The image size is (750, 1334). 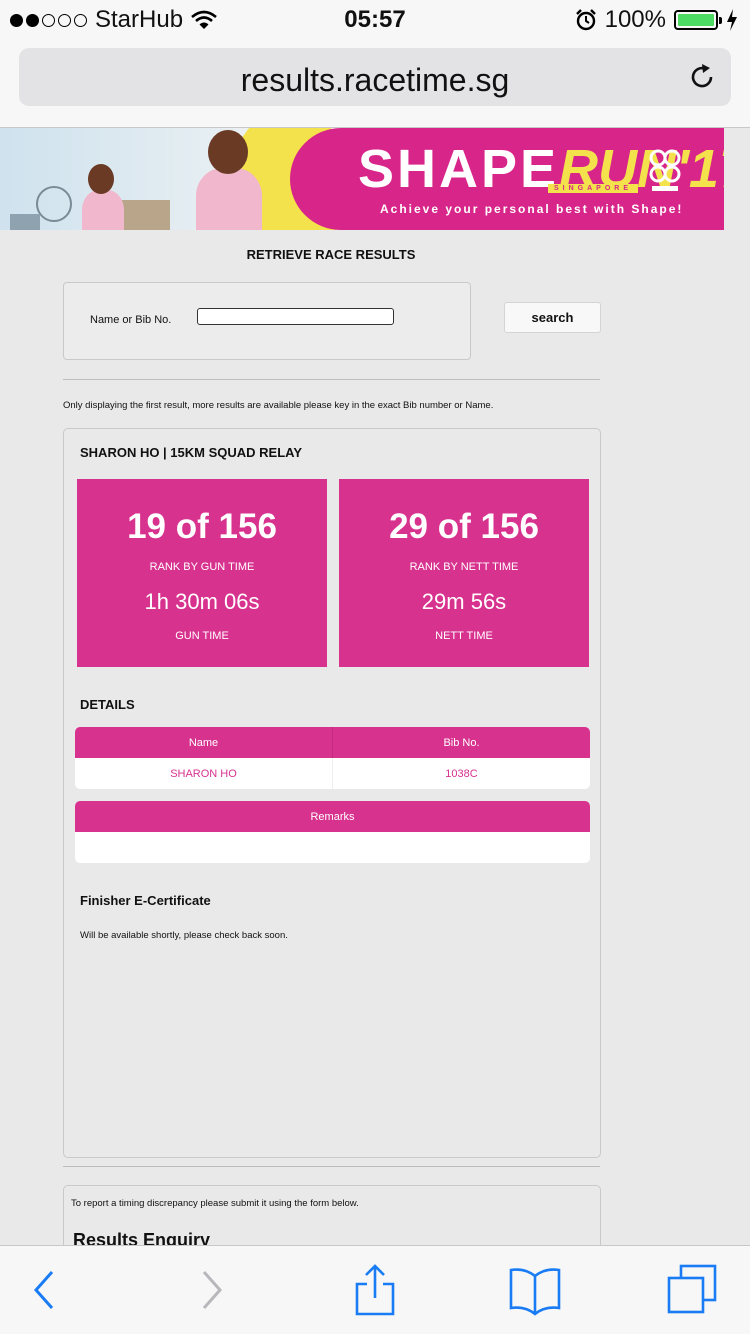 I want to click on bookmarks-icon, so click(x=535, y=1290).